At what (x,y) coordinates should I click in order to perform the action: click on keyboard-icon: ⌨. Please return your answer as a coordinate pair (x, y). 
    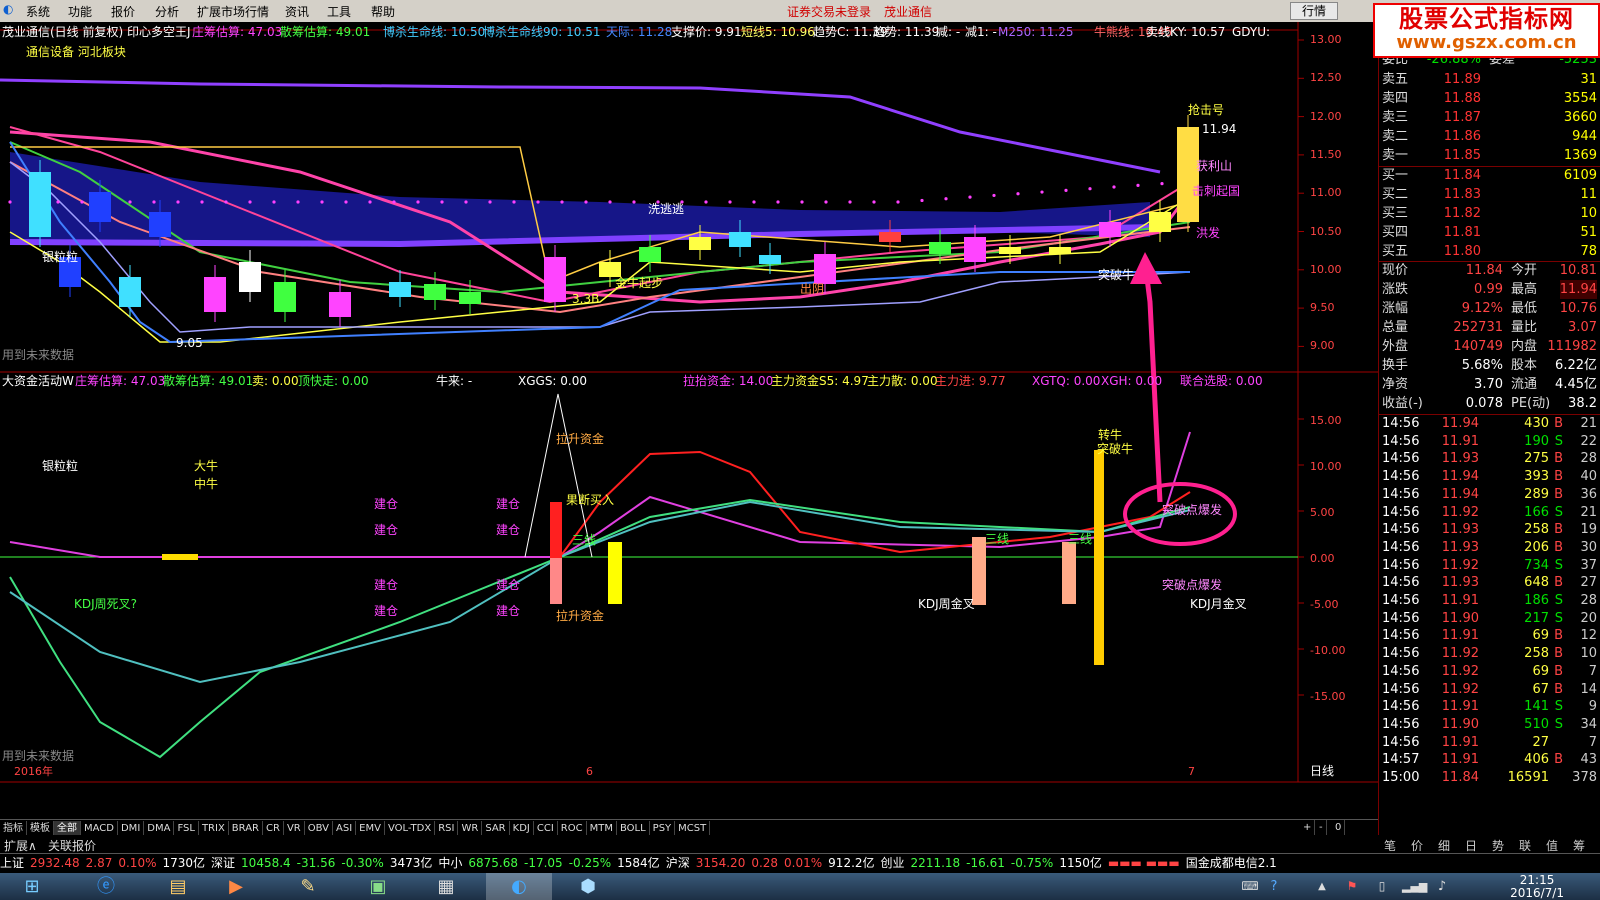
    Looking at the image, I should click on (1250, 886).